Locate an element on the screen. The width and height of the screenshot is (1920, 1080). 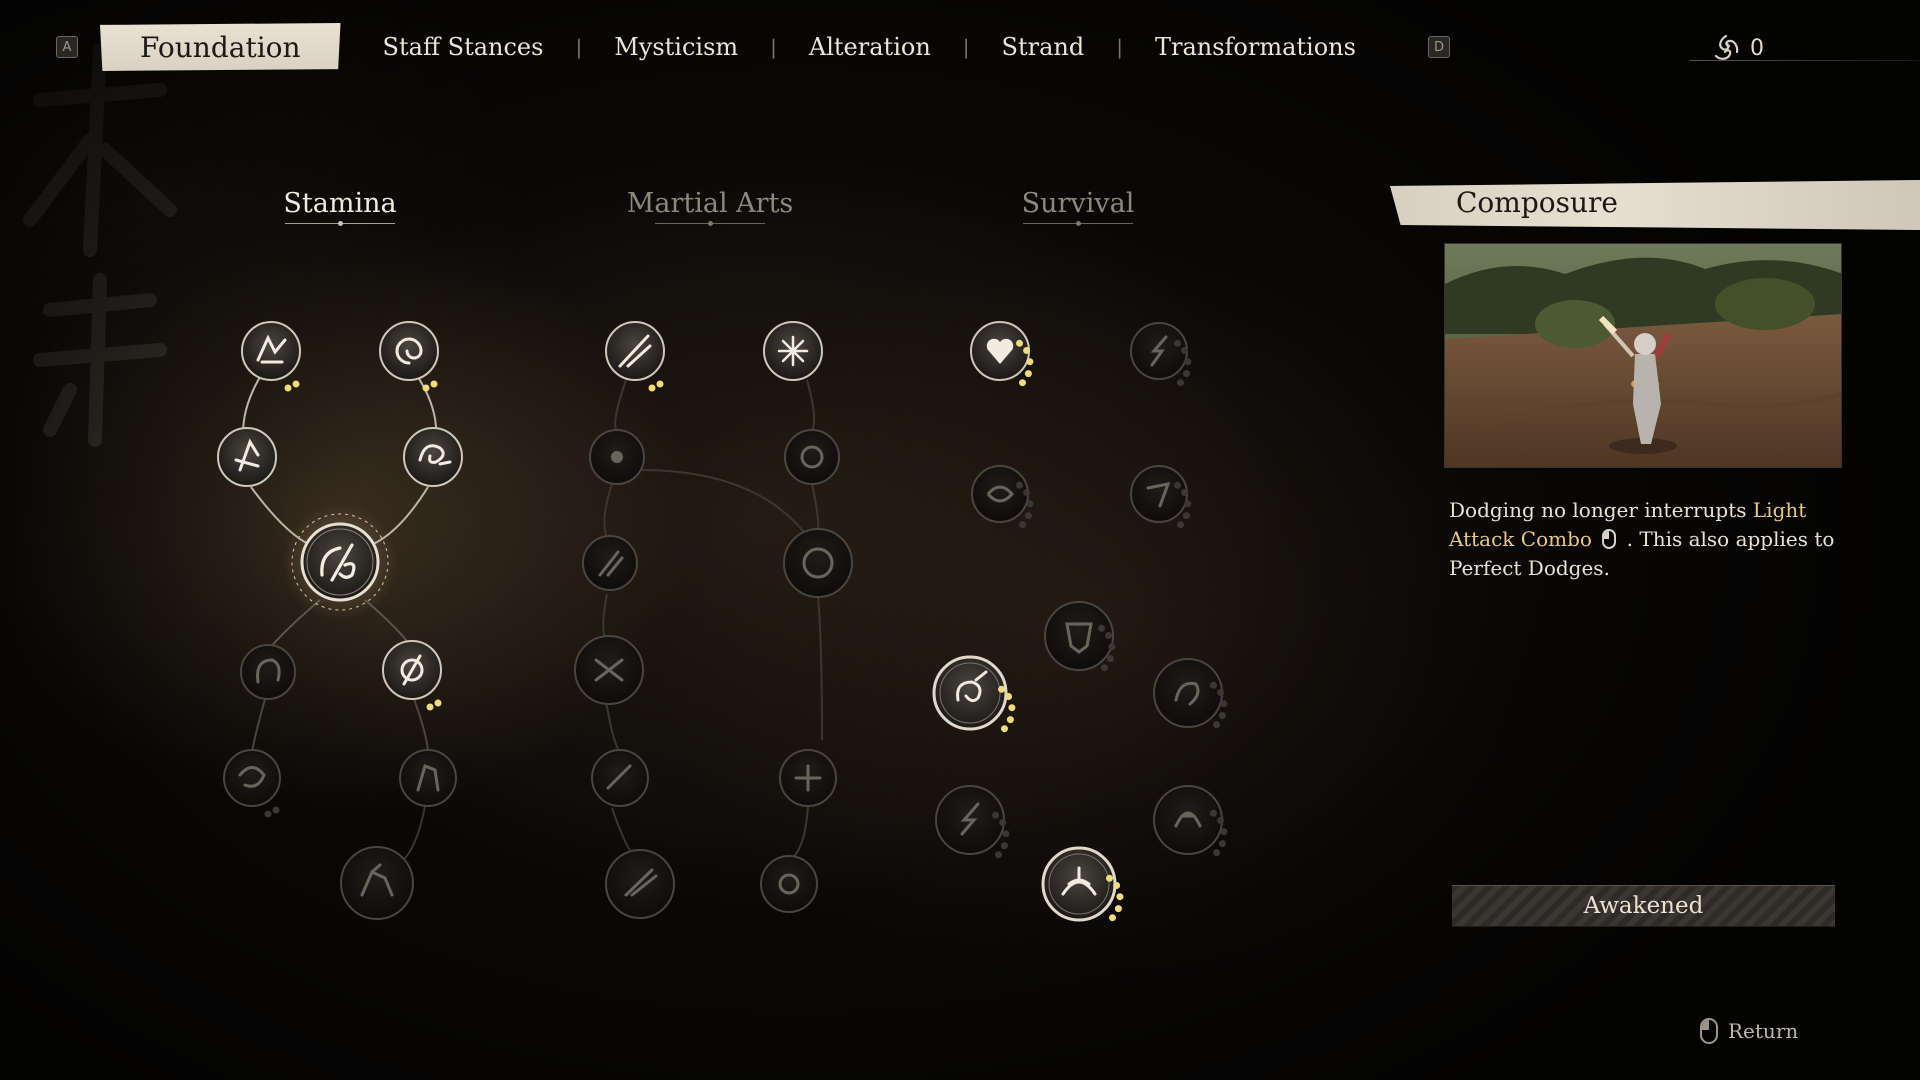
skill-description-text: Dodging no longer interrupts is located at coordinates (1601, 510).